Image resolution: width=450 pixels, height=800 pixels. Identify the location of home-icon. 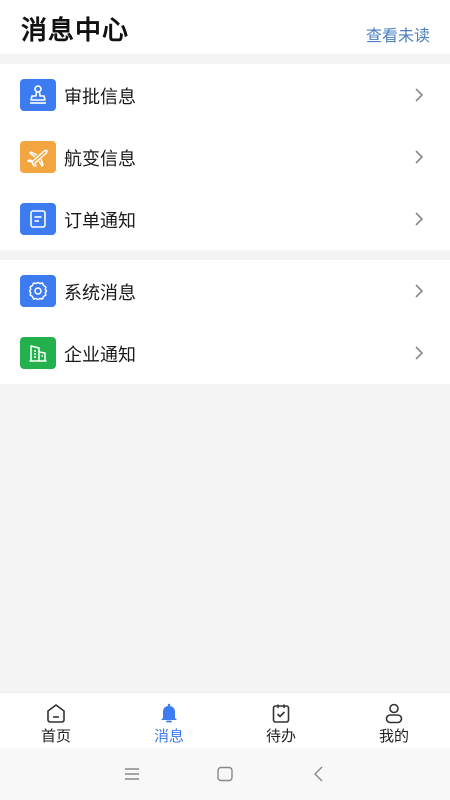
(56, 713).